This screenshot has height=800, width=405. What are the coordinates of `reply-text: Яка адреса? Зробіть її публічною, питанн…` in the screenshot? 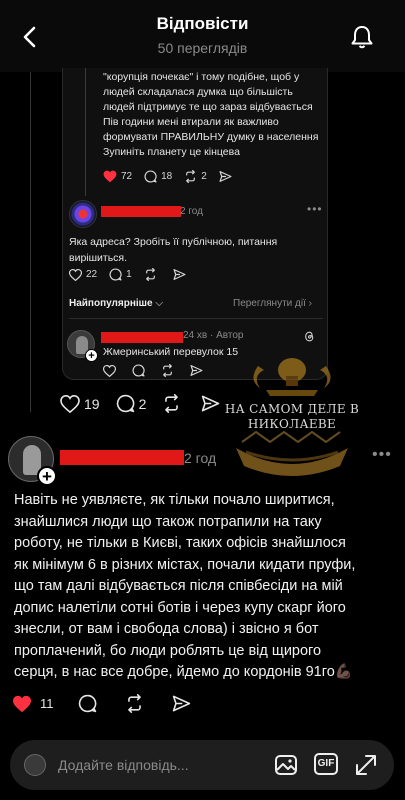 It's located at (173, 250).